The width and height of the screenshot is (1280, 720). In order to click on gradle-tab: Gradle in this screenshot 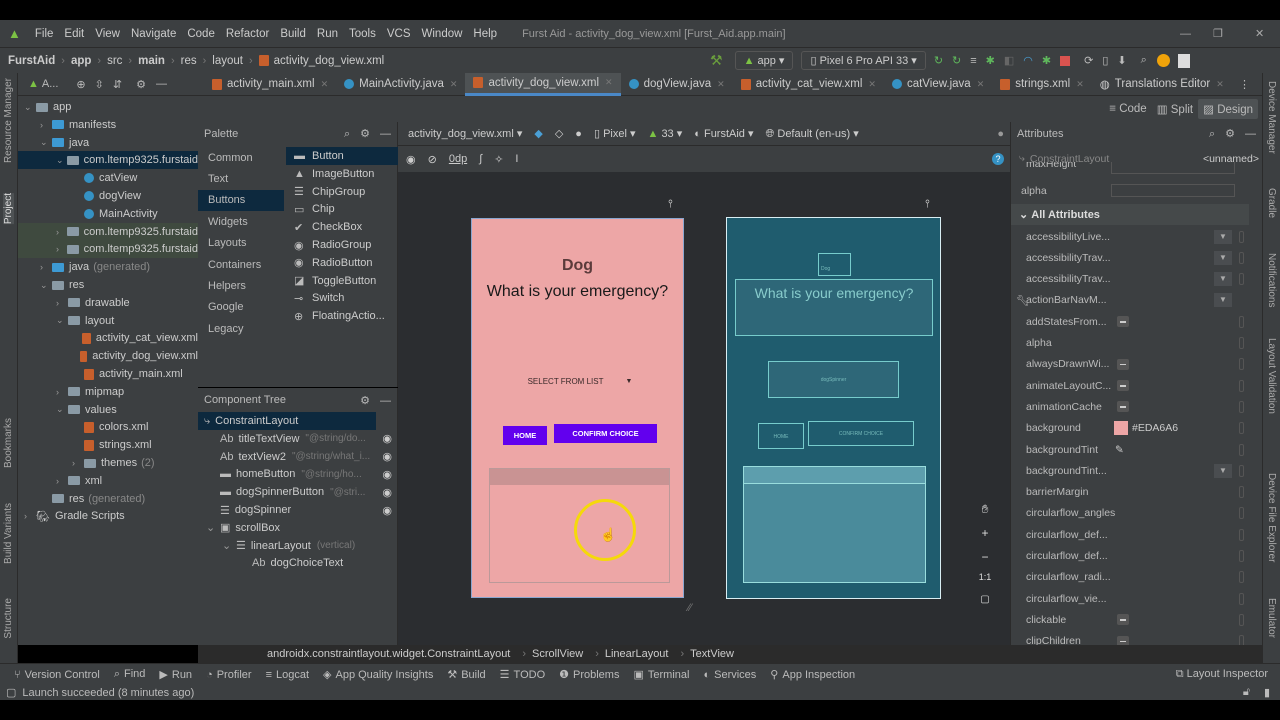, I will do `click(1271, 203)`.